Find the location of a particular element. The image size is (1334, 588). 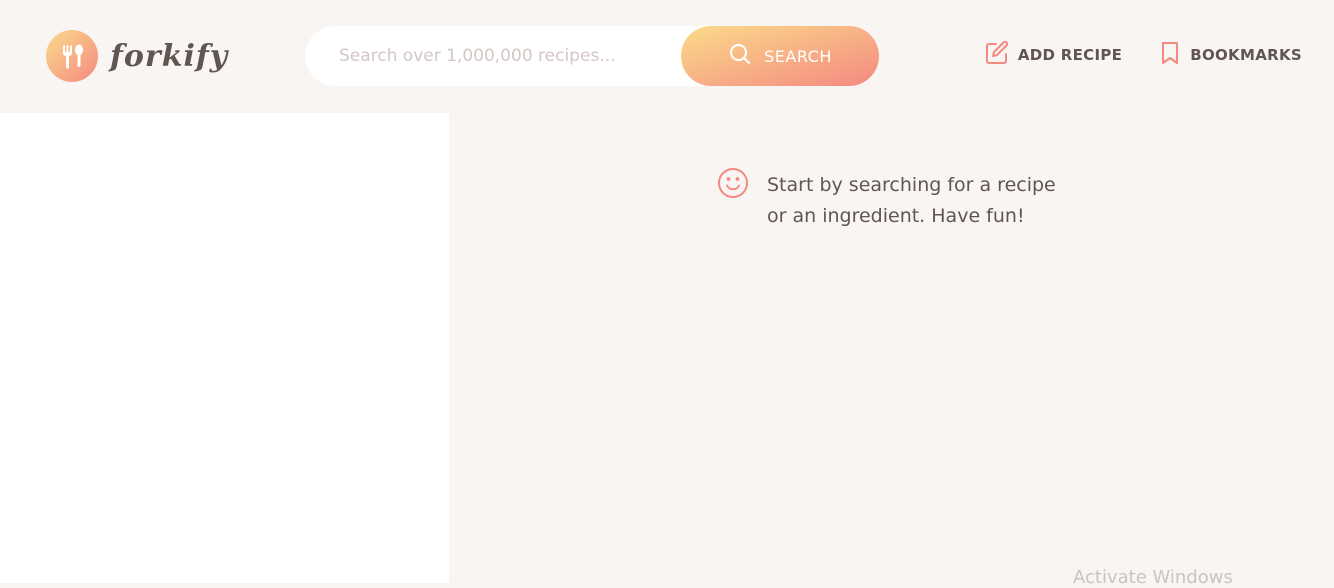

logo: forkify is located at coordinates (137, 56).